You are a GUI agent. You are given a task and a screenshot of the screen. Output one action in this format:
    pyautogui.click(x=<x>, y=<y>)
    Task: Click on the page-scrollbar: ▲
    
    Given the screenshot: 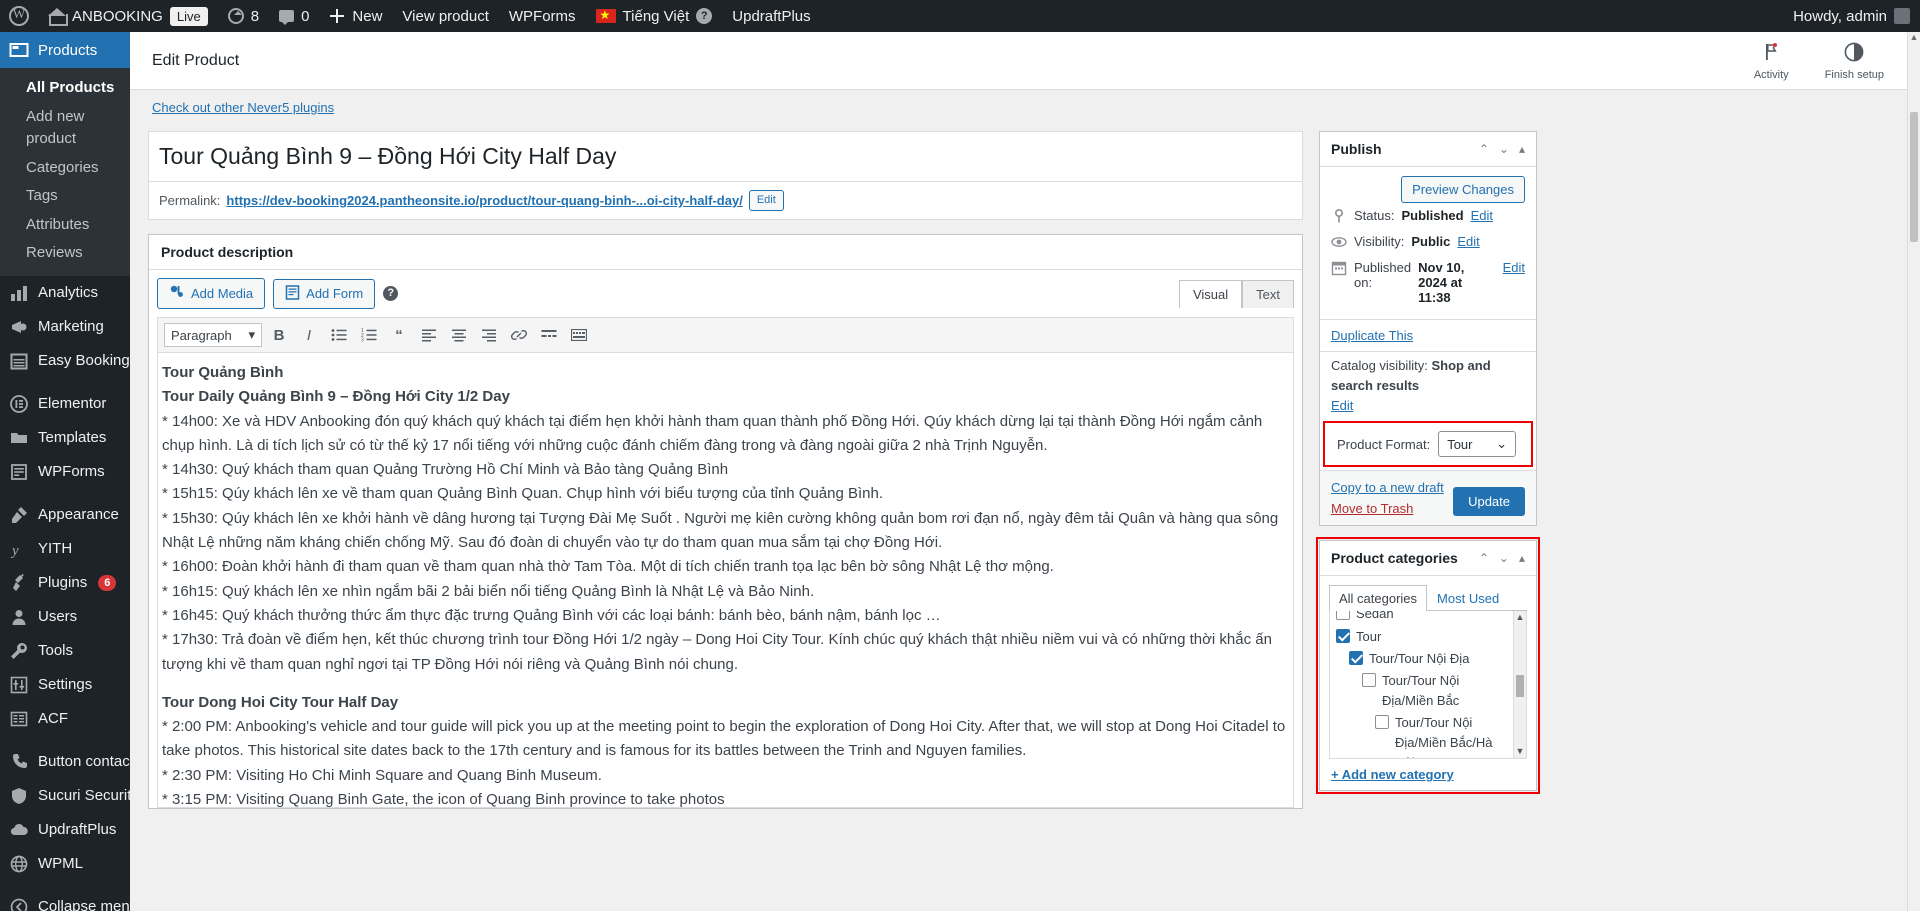 What is the action you would take?
    pyautogui.click(x=1913, y=471)
    